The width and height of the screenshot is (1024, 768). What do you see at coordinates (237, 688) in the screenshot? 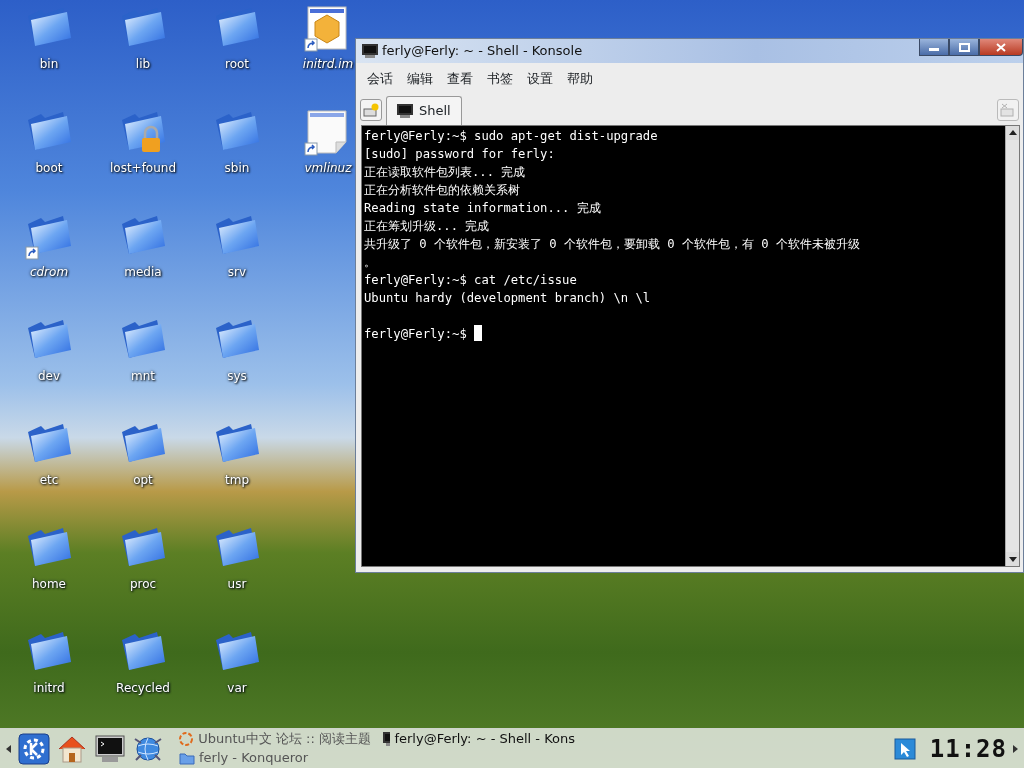
I see `icon-label: var` at bounding box center [237, 688].